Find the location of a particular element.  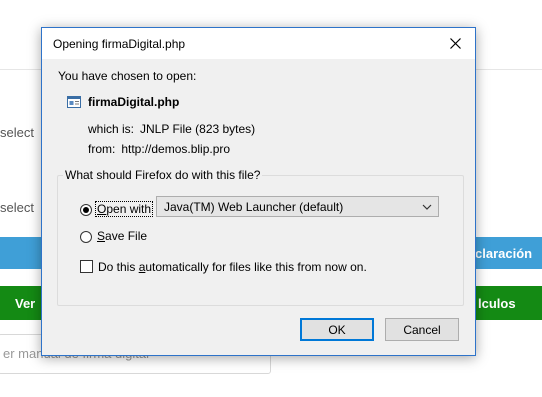

ok-button-label: OK is located at coordinates (337, 329).